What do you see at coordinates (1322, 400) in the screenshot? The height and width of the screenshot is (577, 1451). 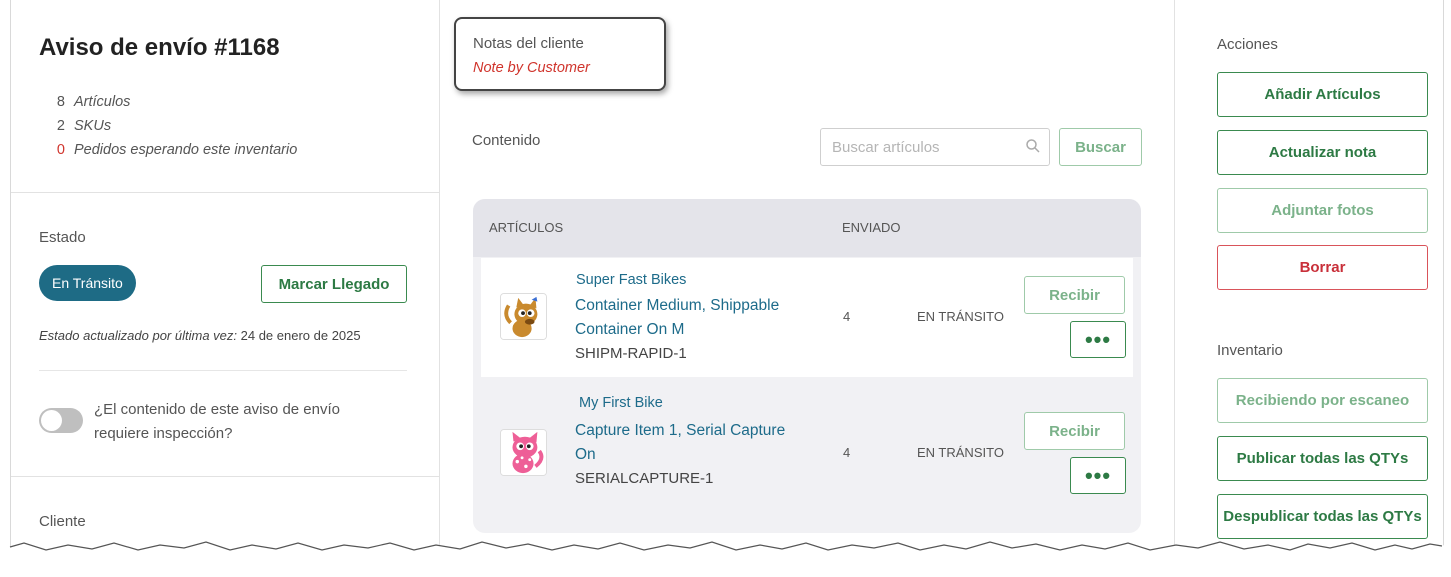 I see `scan-receive-button: Recibiendo por escaneo` at bounding box center [1322, 400].